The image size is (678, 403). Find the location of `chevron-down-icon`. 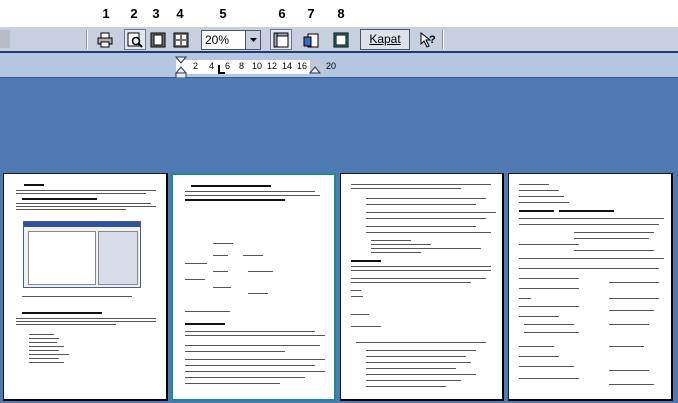

chevron-down-icon is located at coordinates (252, 40).